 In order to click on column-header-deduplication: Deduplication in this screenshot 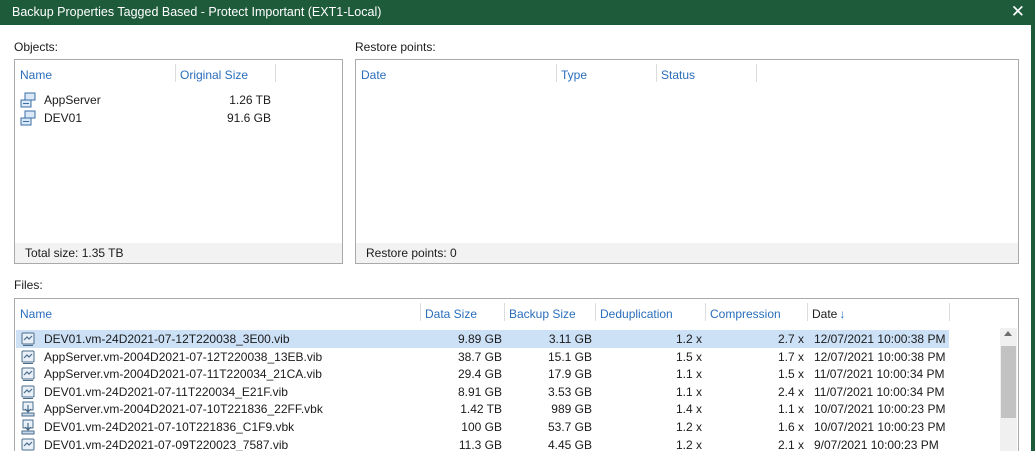, I will do `click(650, 312)`.